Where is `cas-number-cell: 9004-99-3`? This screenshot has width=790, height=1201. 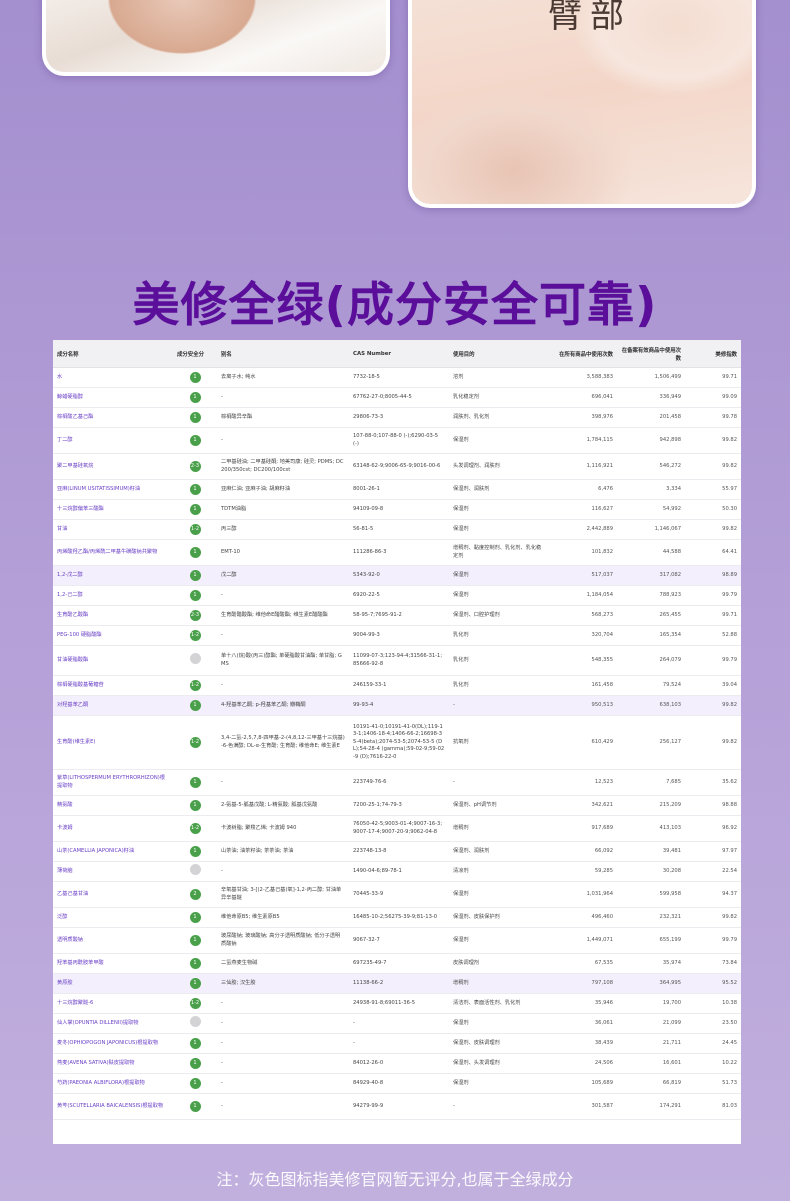 cas-number-cell: 9004-99-3 is located at coordinates (399, 635).